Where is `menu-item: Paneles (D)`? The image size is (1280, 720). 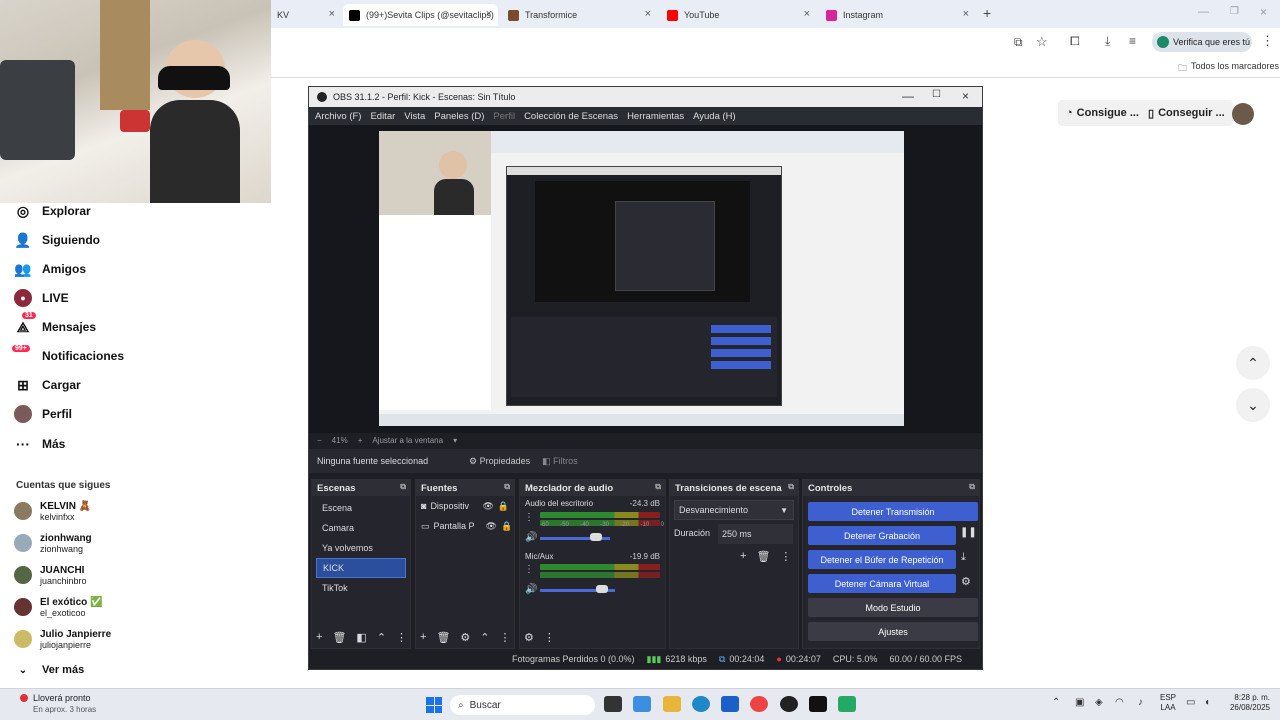
menu-item: Paneles (D) is located at coordinates (459, 116).